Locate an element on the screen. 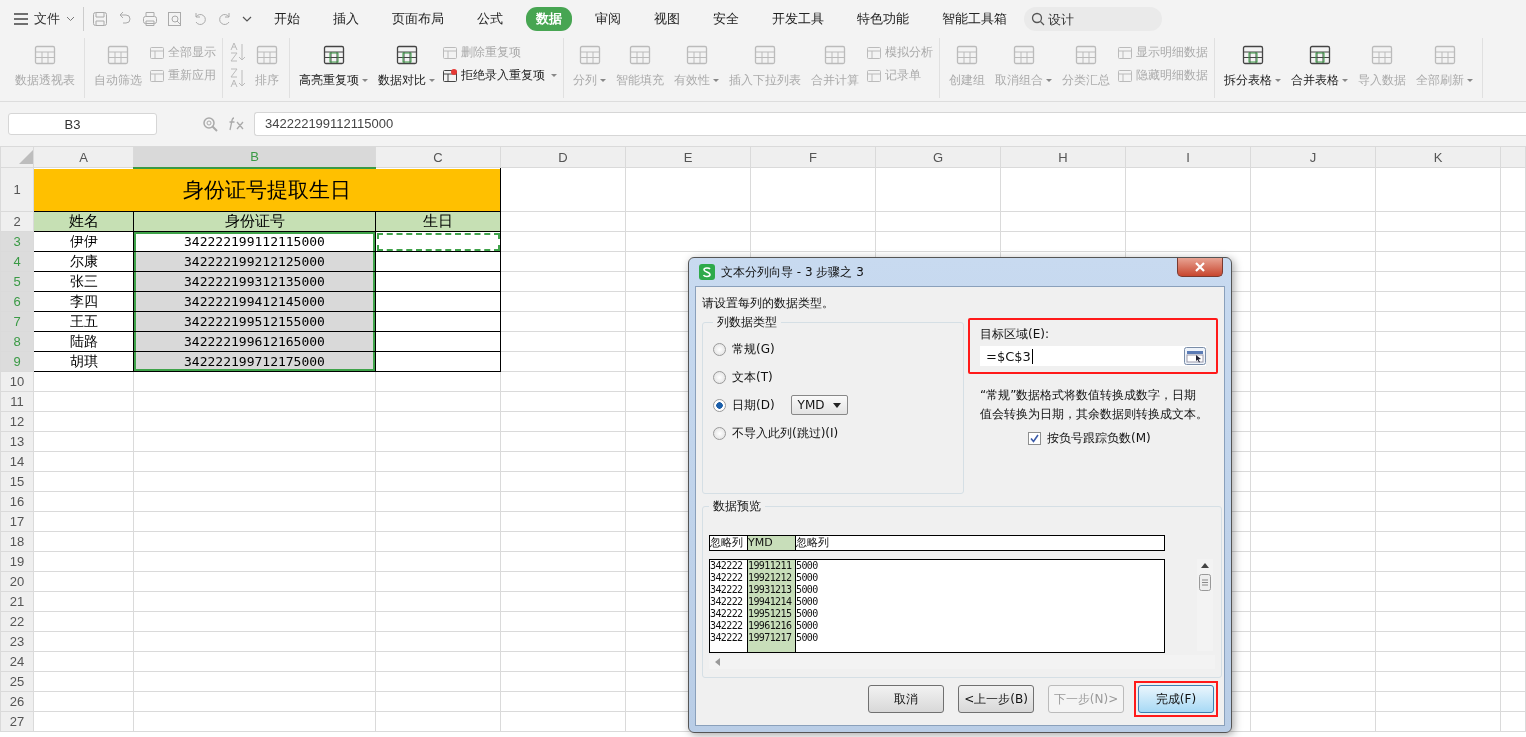 Image resolution: width=1526 pixels, height=737 pixels. row-header: 27 is located at coordinates (17, 721).